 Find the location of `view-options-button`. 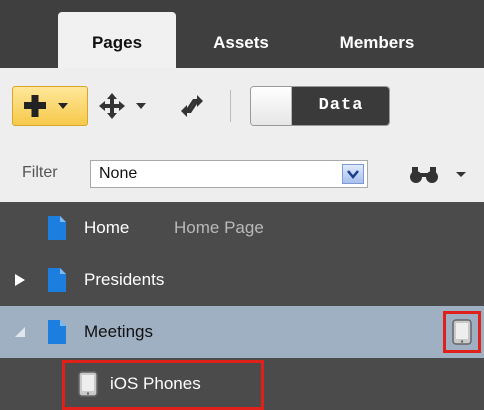

view-options-button is located at coordinates (438, 174).